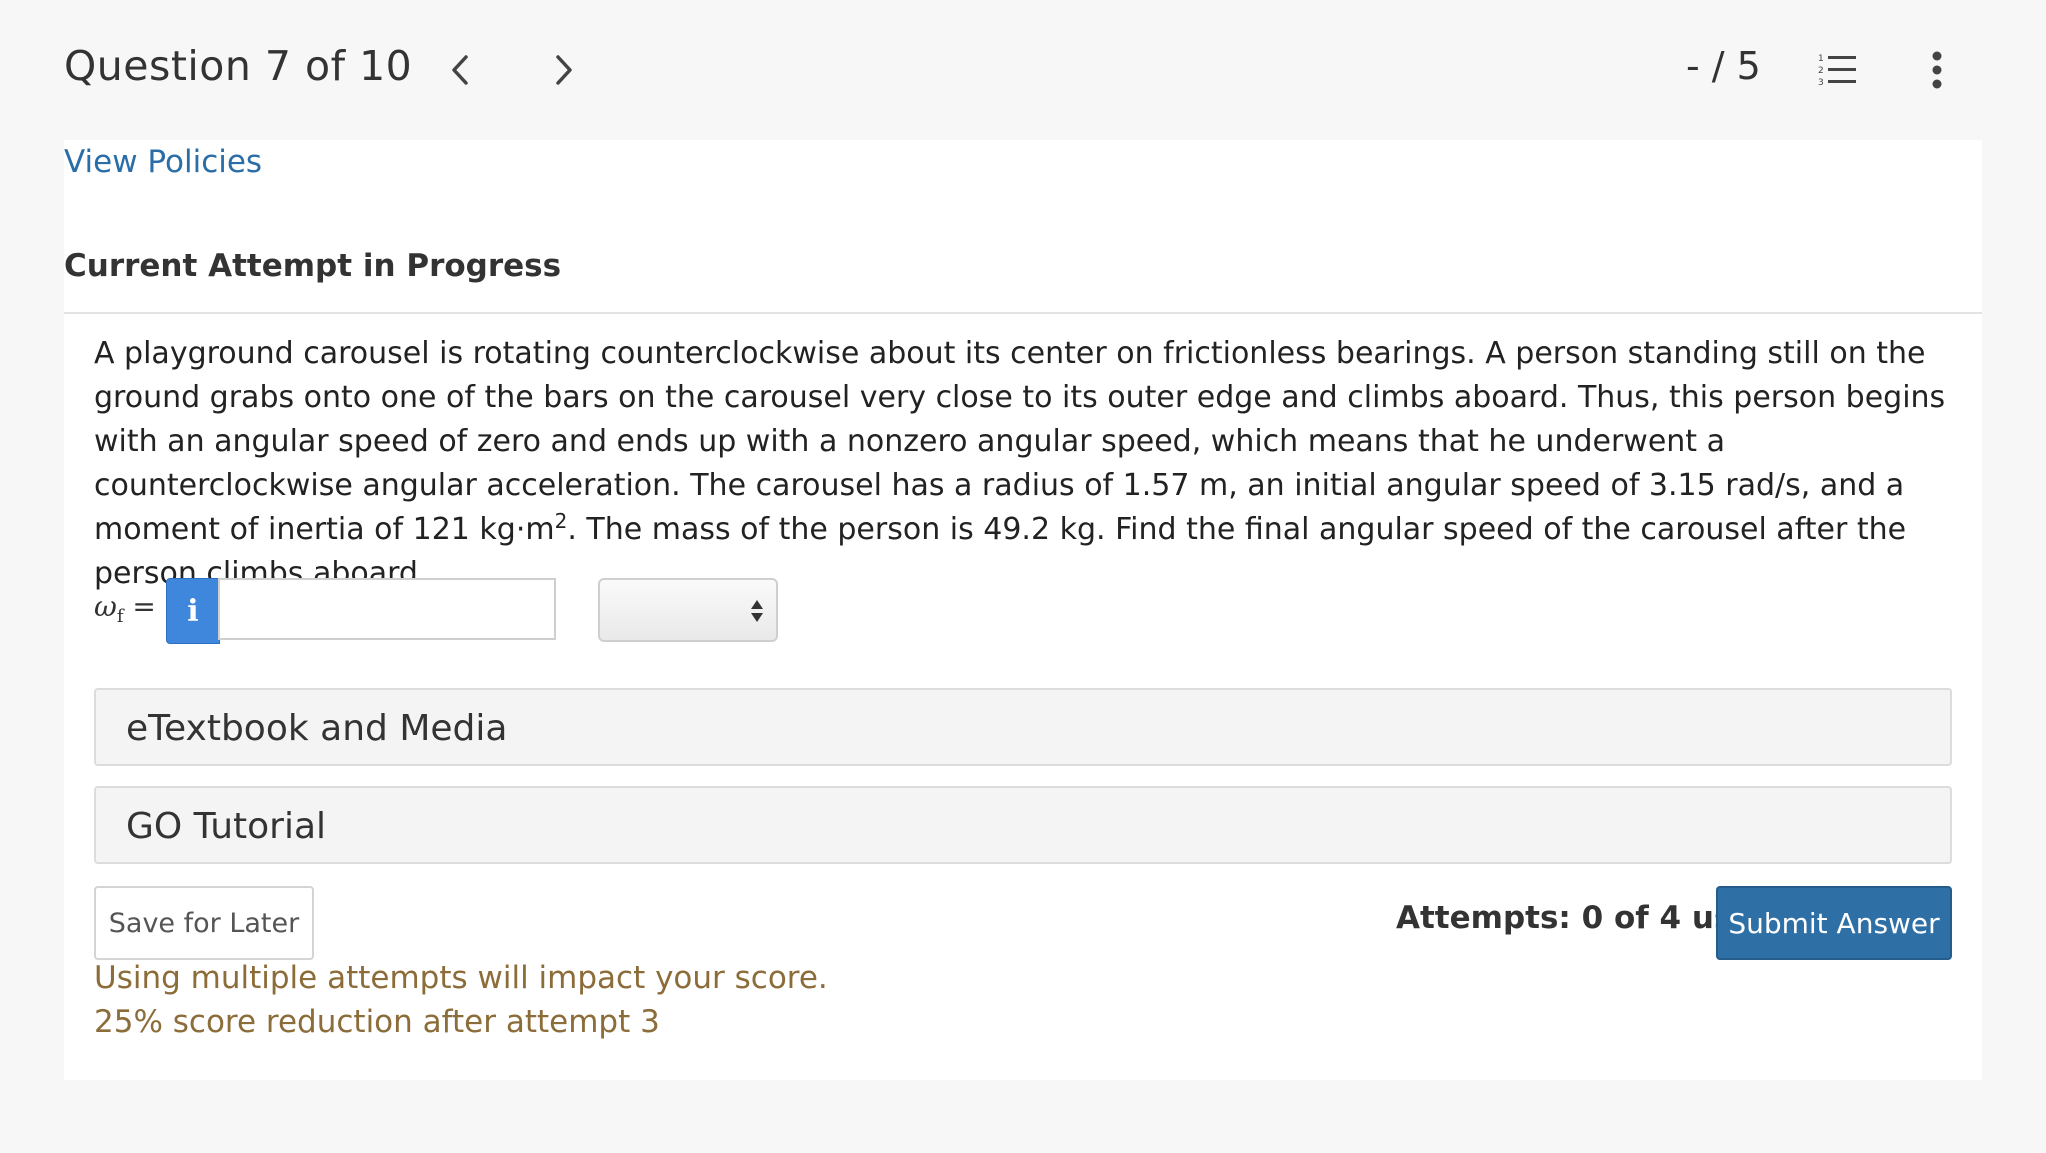 The width and height of the screenshot is (2046, 1153). Describe the element at coordinates (1023, 825) in the screenshot. I see `go-tutorial-panel: GO Tutorial` at that location.